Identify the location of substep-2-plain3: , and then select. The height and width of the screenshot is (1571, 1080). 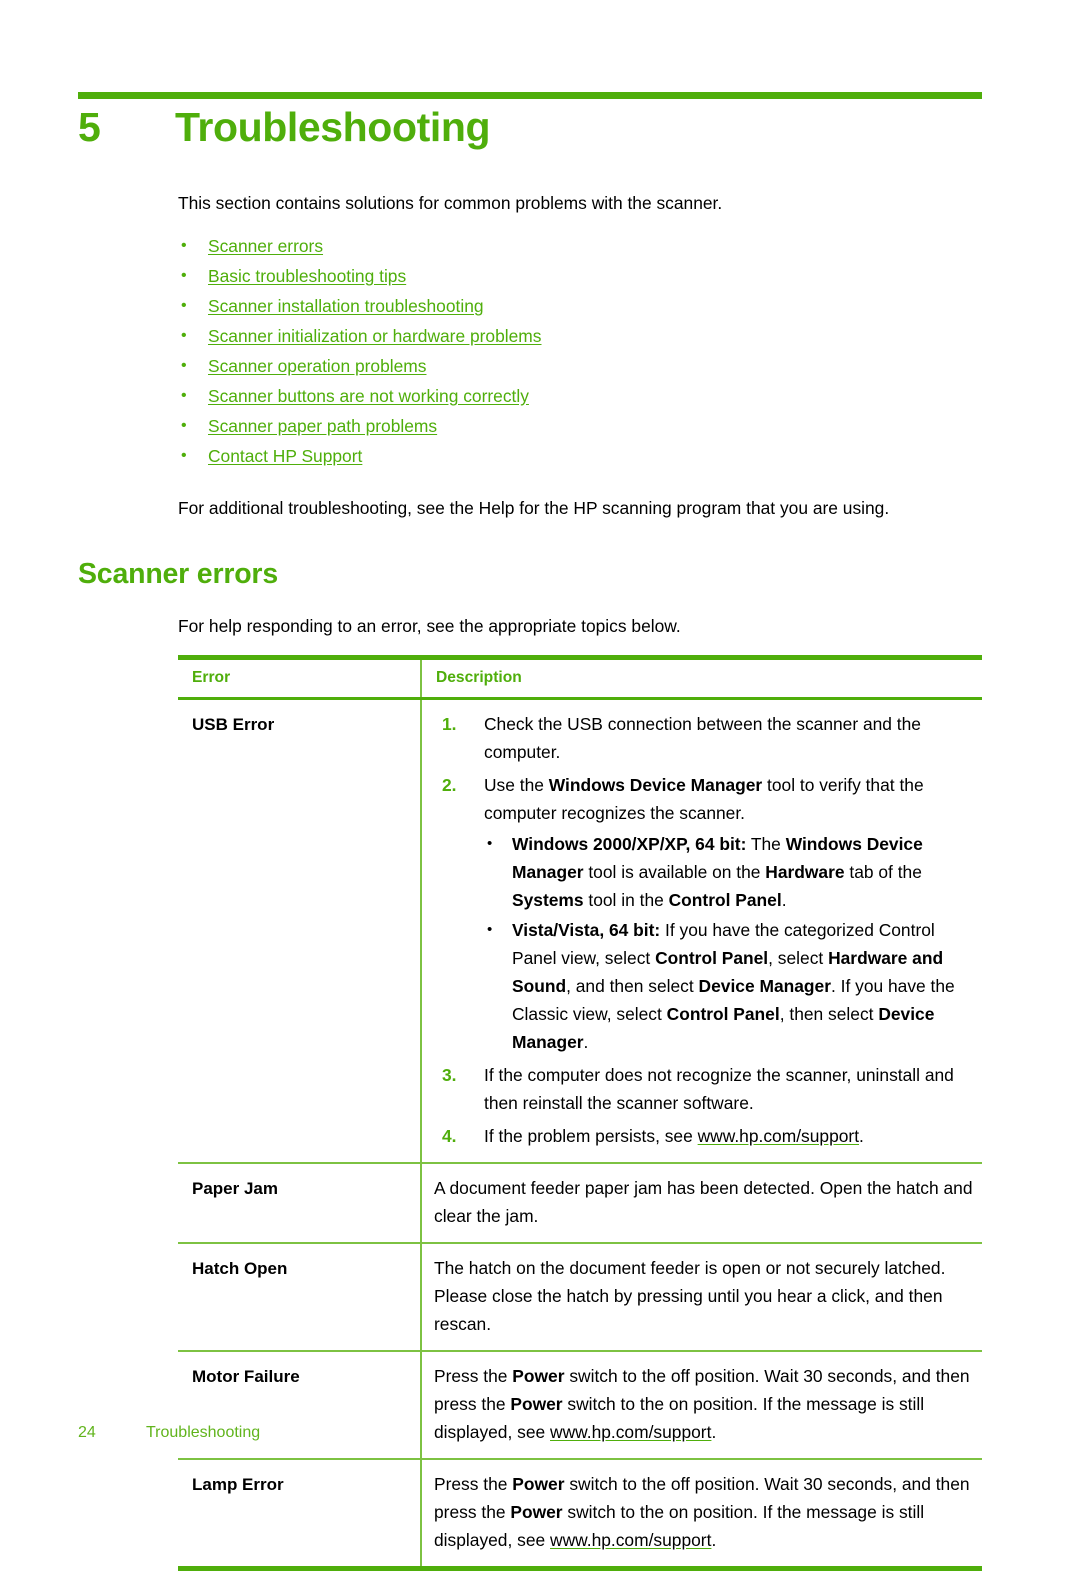
(632, 986).